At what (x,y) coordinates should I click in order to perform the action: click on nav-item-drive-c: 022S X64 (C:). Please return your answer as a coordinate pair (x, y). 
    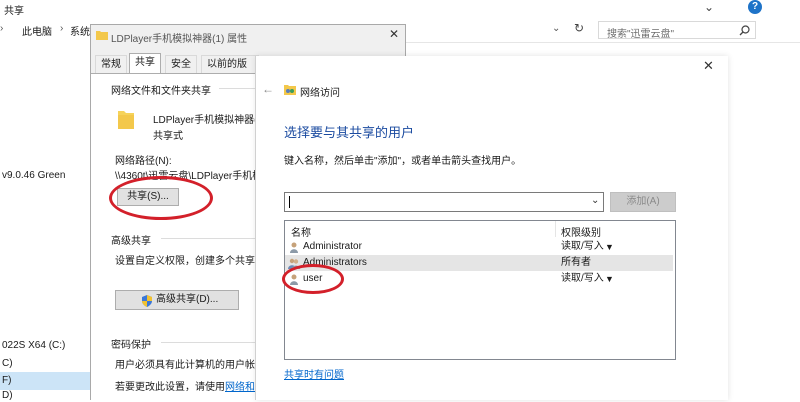
    Looking at the image, I should click on (33, 345).